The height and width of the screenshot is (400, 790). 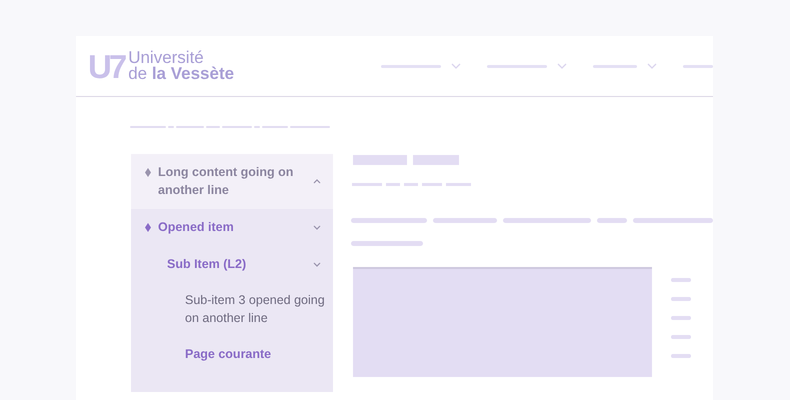 I want to click on sidebar-subitem: Page courante, so click(x=228, y=354).